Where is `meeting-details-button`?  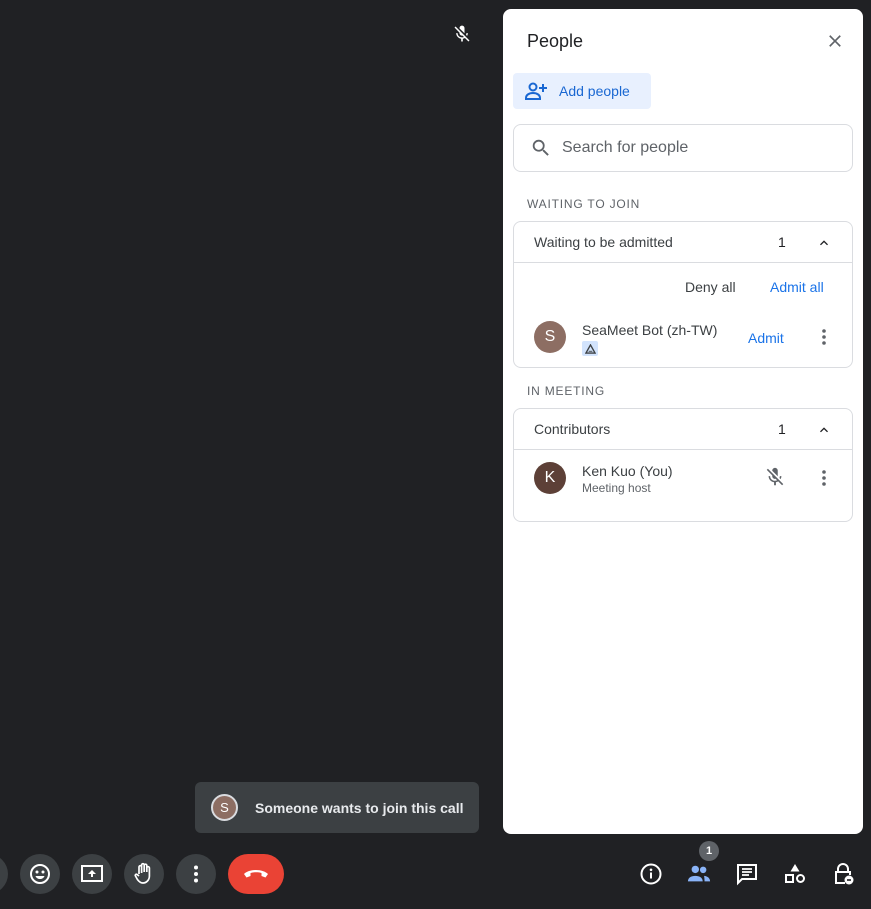 meeting-details-button is located at coordinates (651, 874).